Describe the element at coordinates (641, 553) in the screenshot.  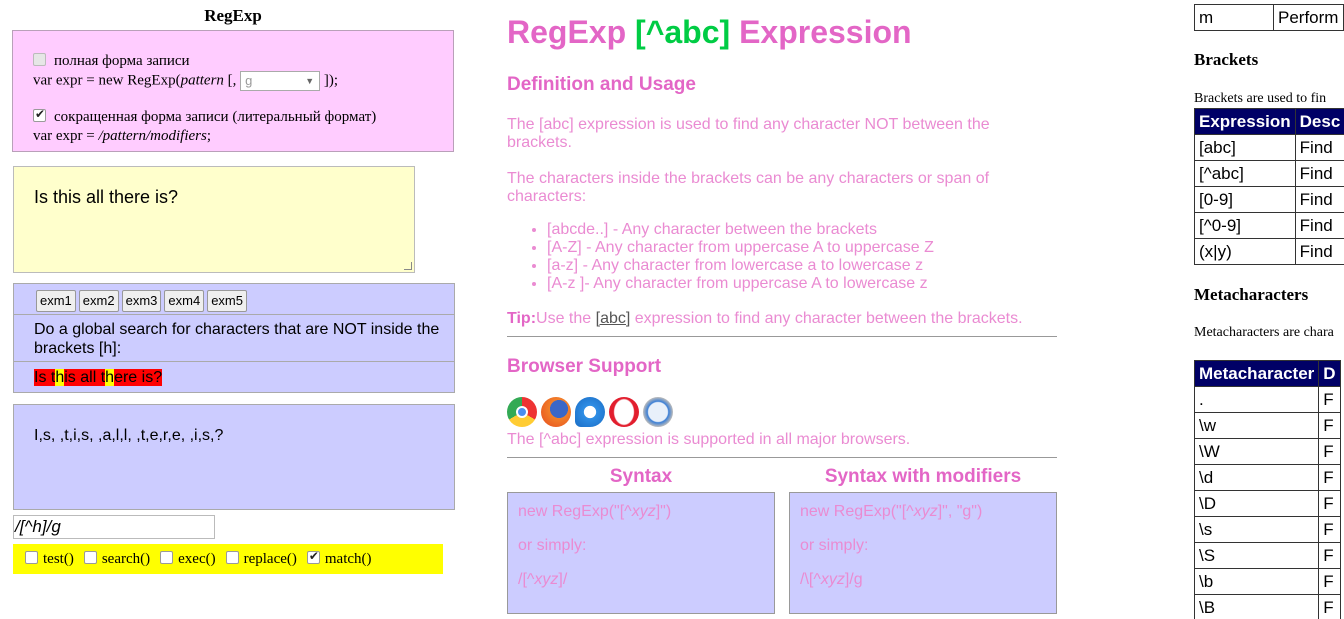
I see `syntax-code-box: new RegExp("[^xyz]") or simply: /[^xyz]/` at that location.